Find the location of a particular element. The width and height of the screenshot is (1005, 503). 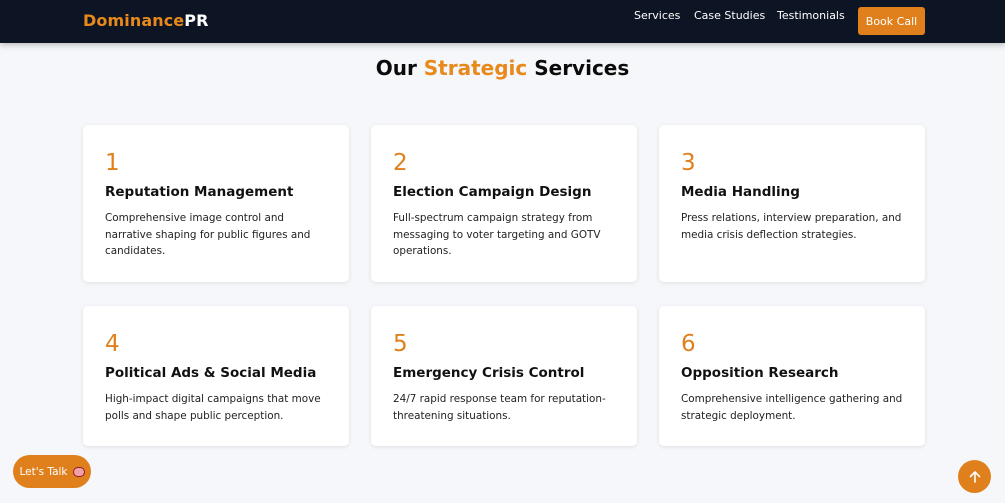

lets-talk-button: Let's Talk is located at coordinates (52, 471).